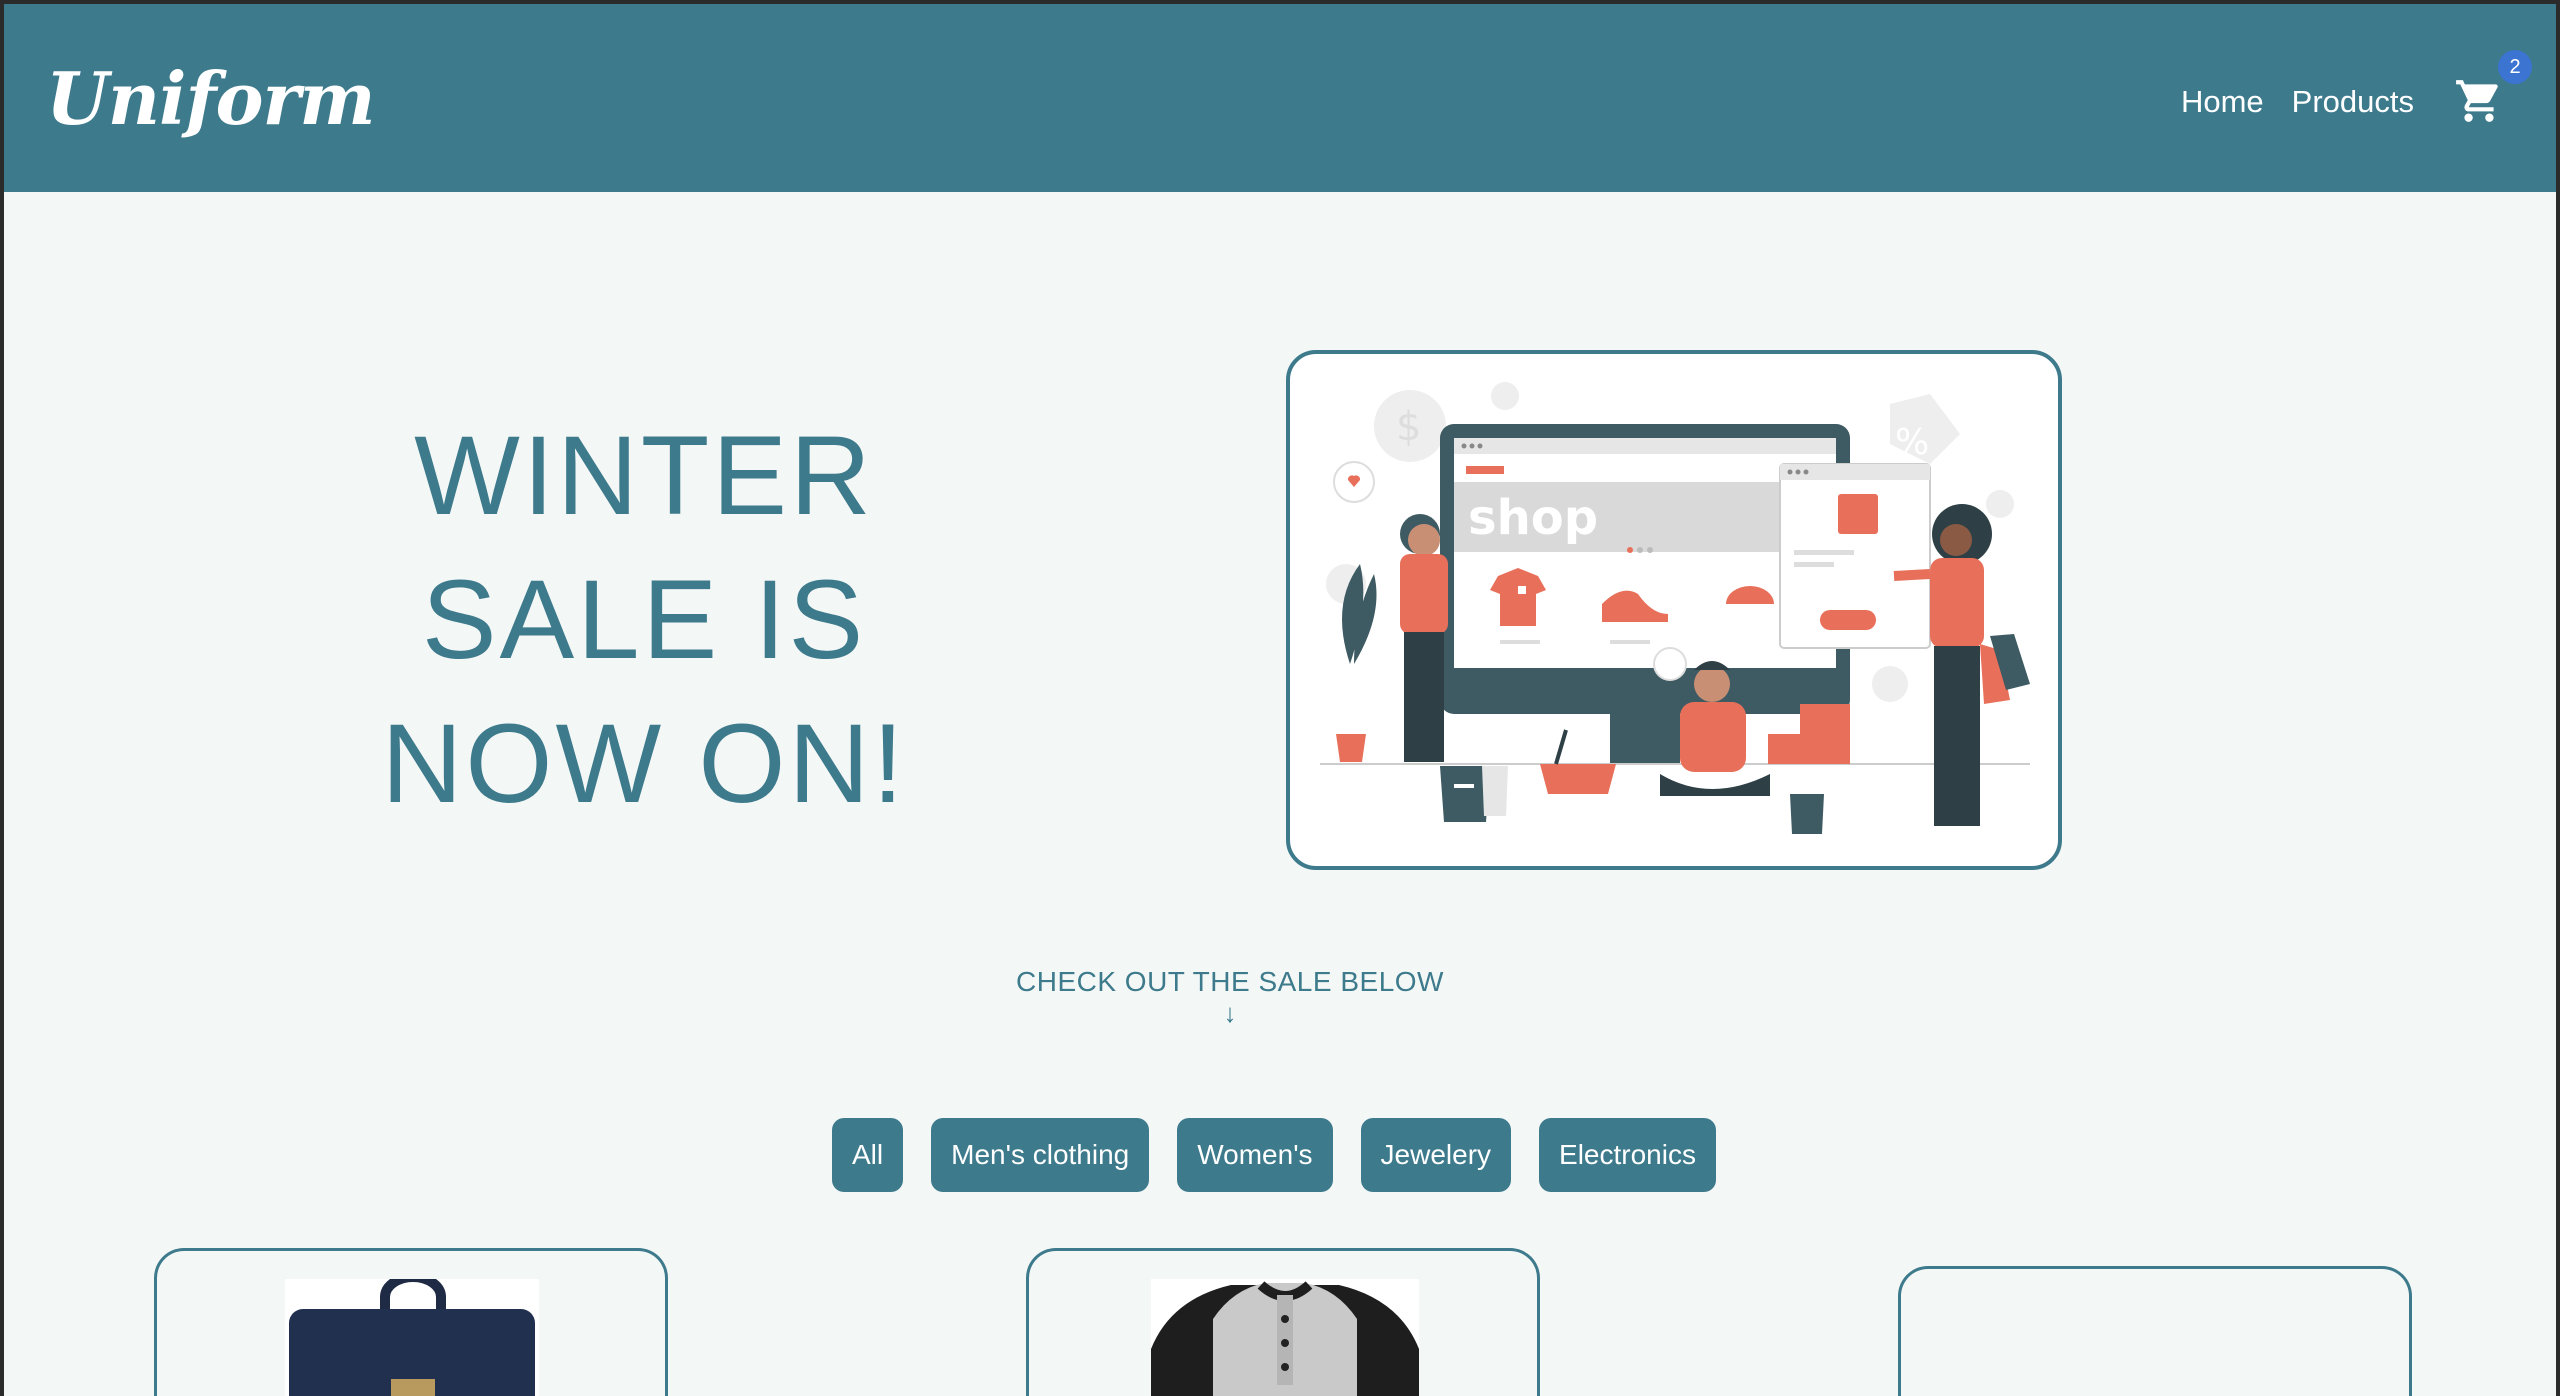  I want to click on nav-link-home: Home, so click(2222, 102).